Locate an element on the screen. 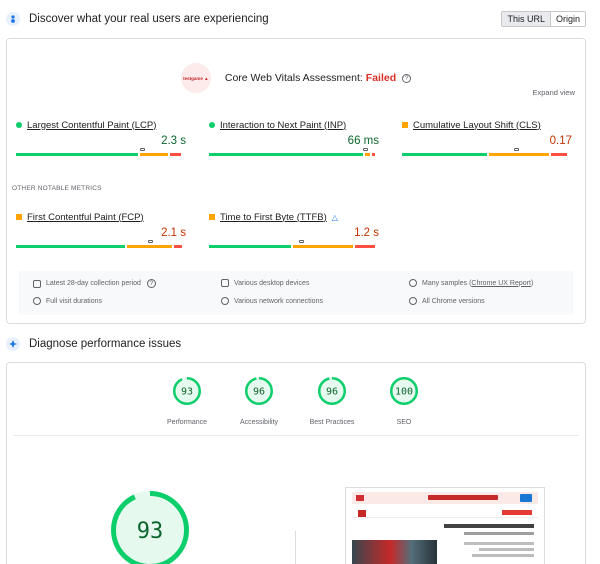 Image resolution: width=600 pixels, height=564 pixels. desktop-icon is located at coordinates (225, 283).